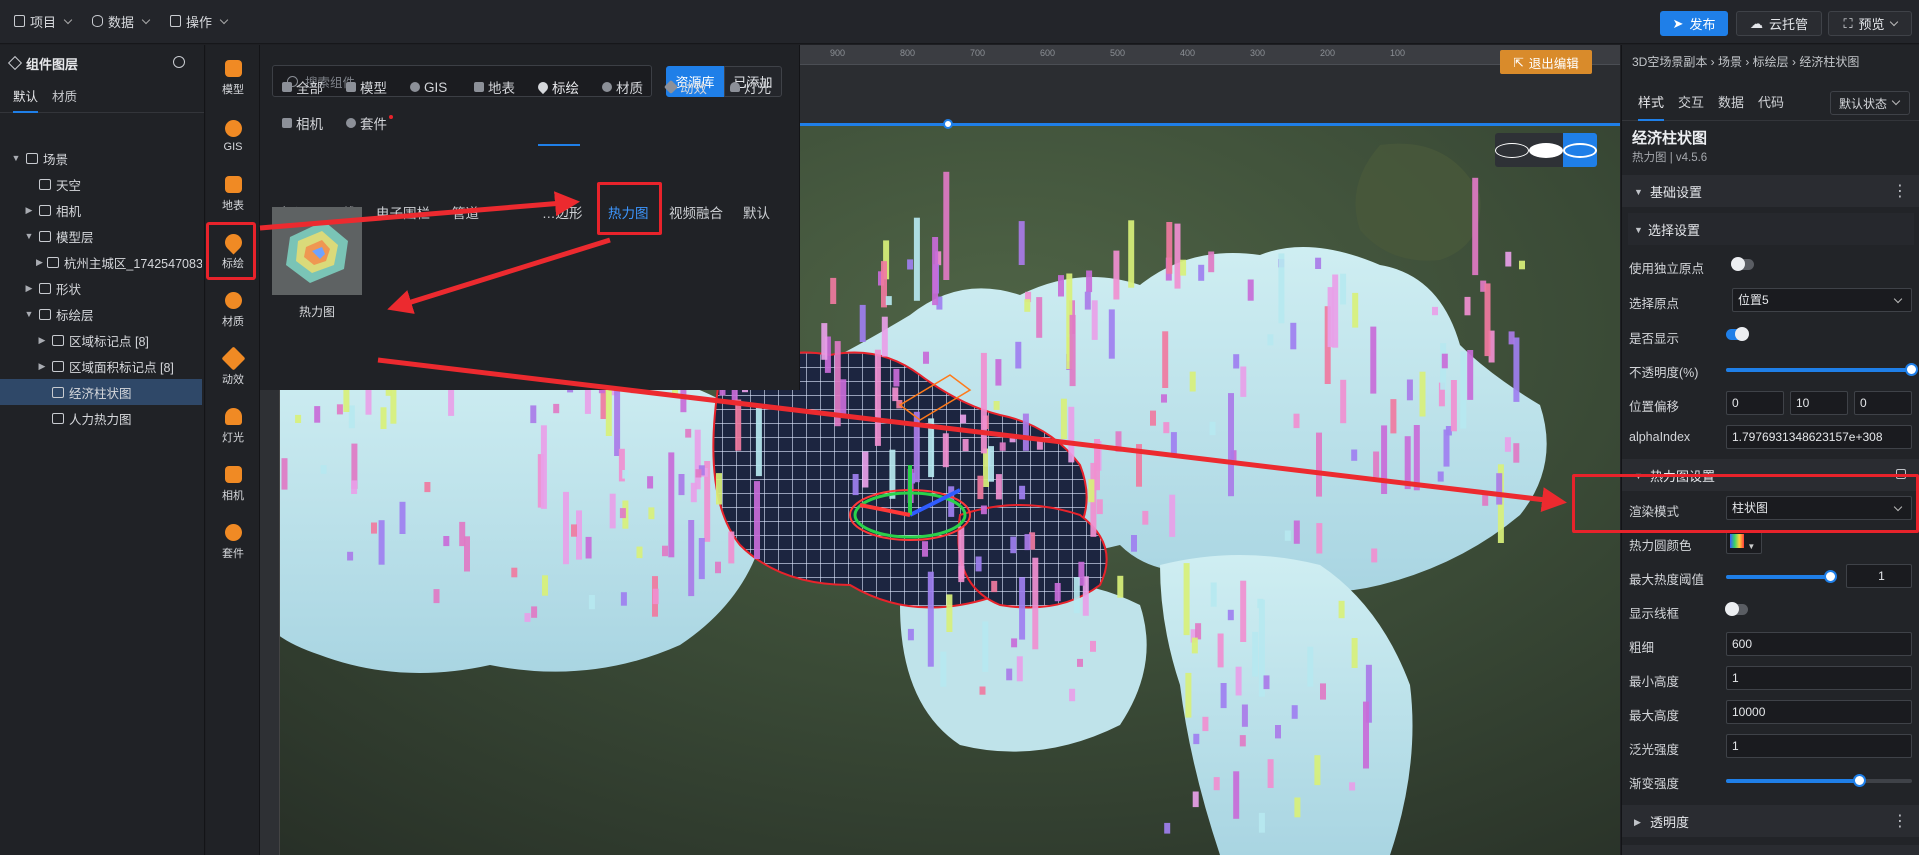 This screenshot has height=855, width=1919. What do you see at coordinates (101, 210) in the screenshot?
I see `layer-tree-item: ▶ 相机` at bounding box center [101, 210].